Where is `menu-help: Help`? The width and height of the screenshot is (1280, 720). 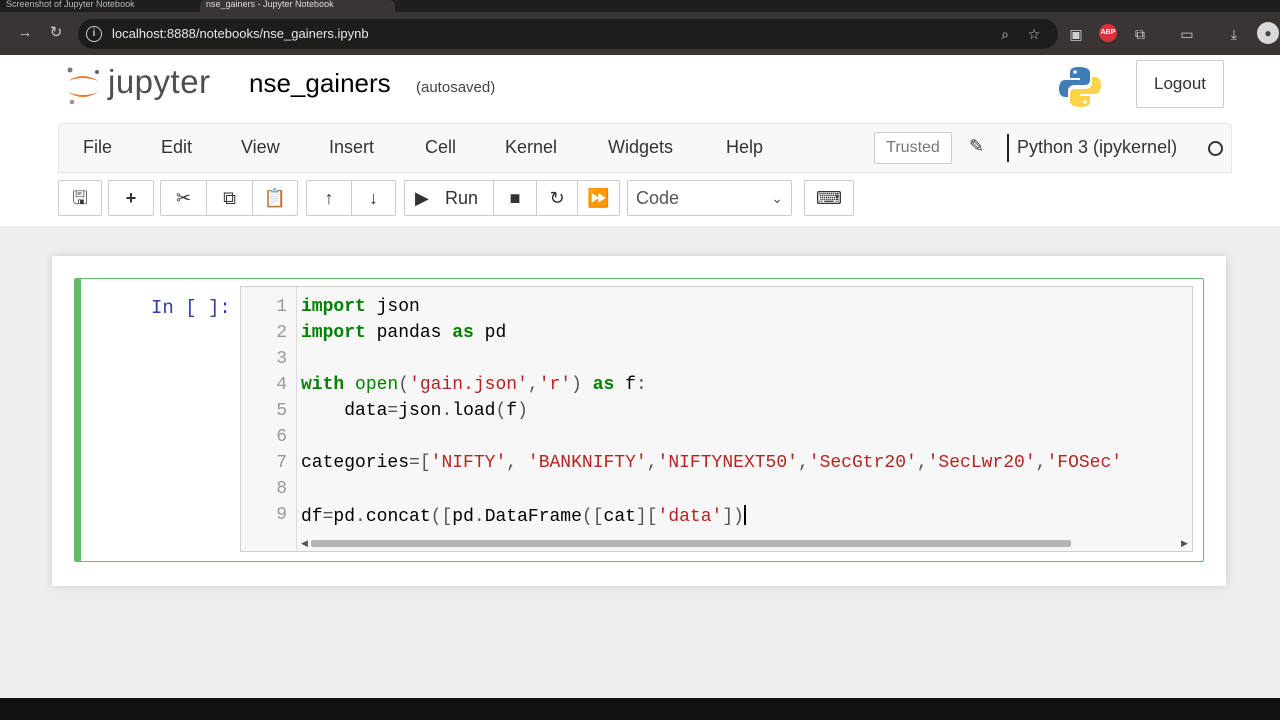 menu-help: Help is located at coordinates (744, 147).